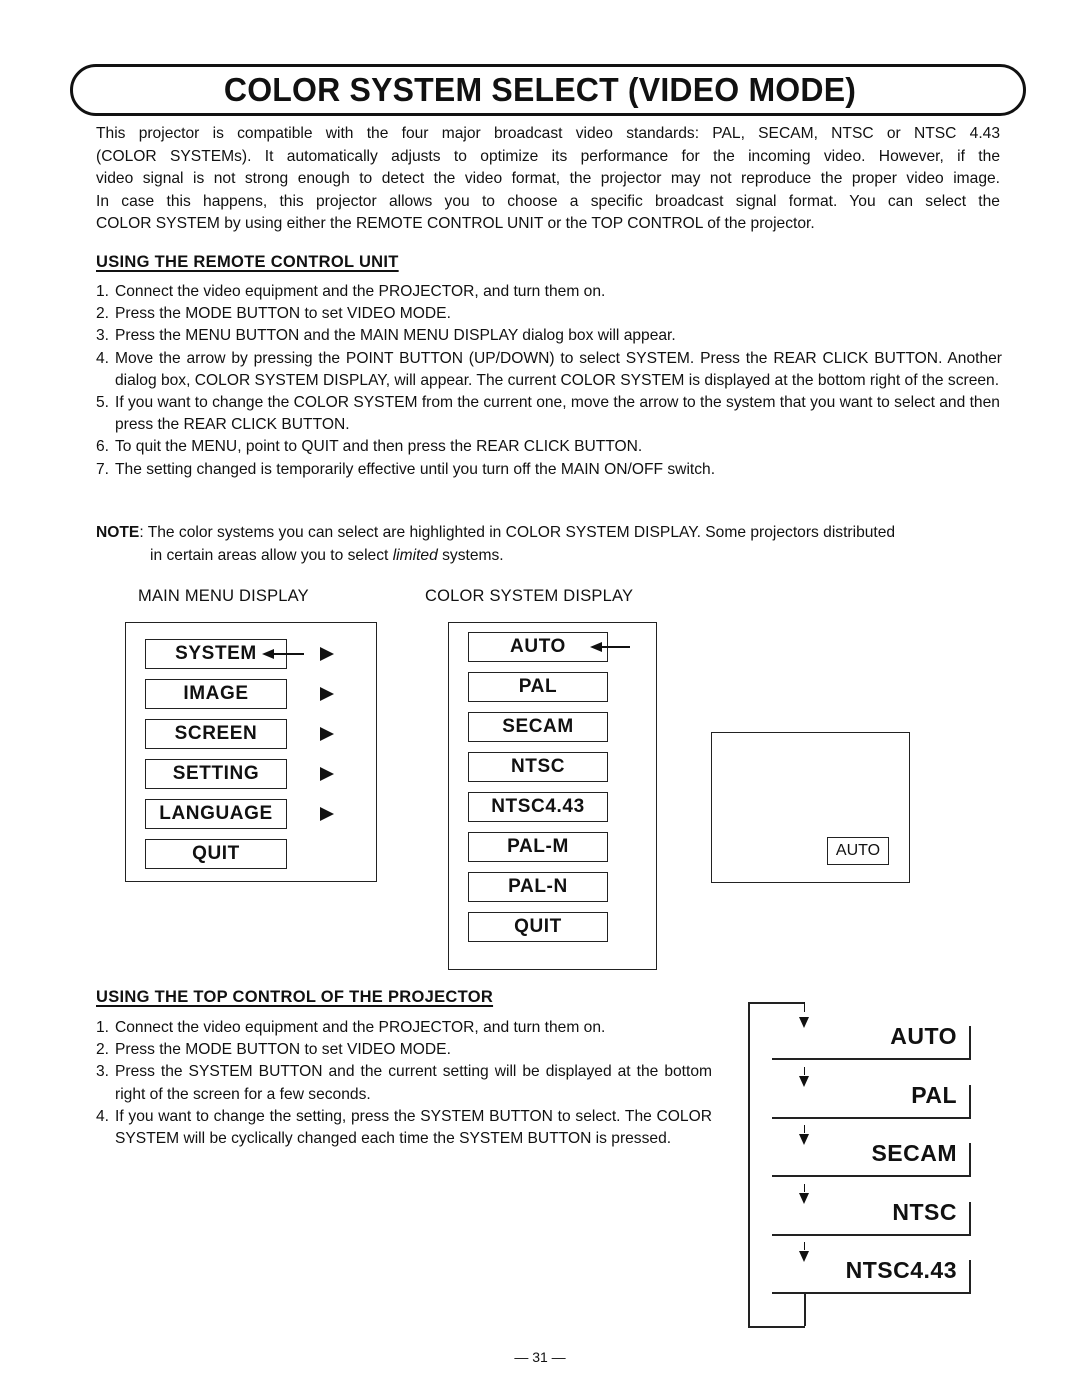 The width and height of the screenshot is (1080, 1397). I want to click on cycle-loop-bottom, so click(776, 1327).